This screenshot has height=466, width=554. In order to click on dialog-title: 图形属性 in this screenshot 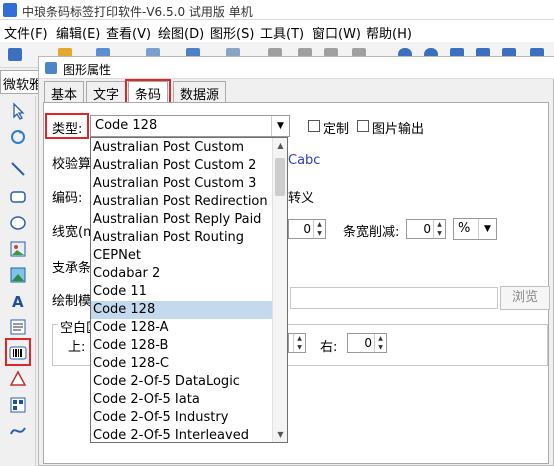, I will do `click(87, 70)`.